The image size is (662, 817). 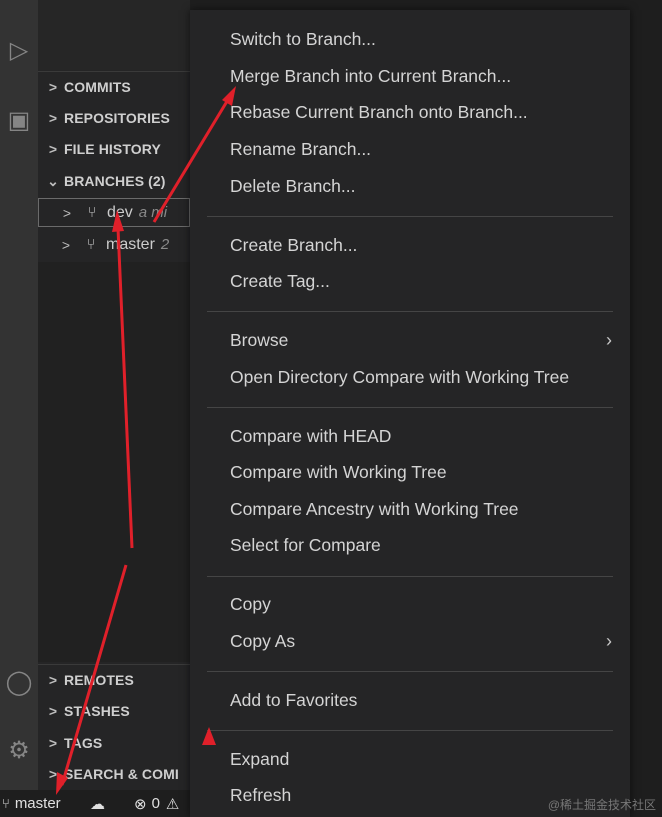 I want to click on branch-name: dev, so click(x=120, y=212).